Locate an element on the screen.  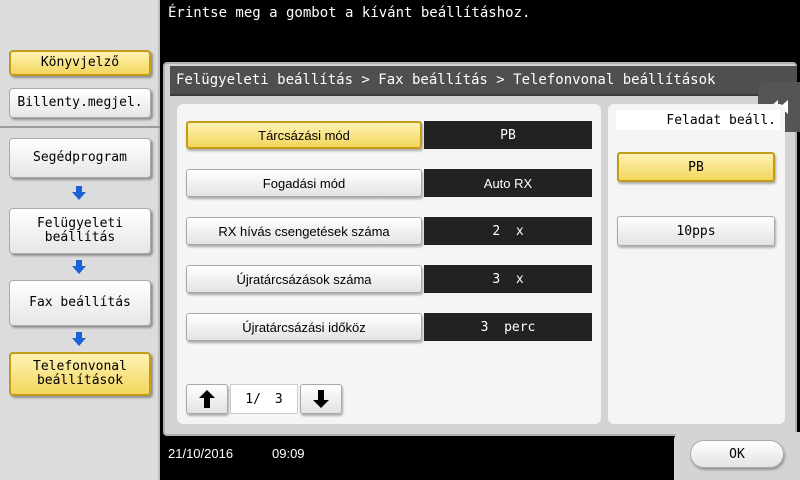
row-redial-interval-button: Újratárcsázási időköz is located at coordinates (304, 327).